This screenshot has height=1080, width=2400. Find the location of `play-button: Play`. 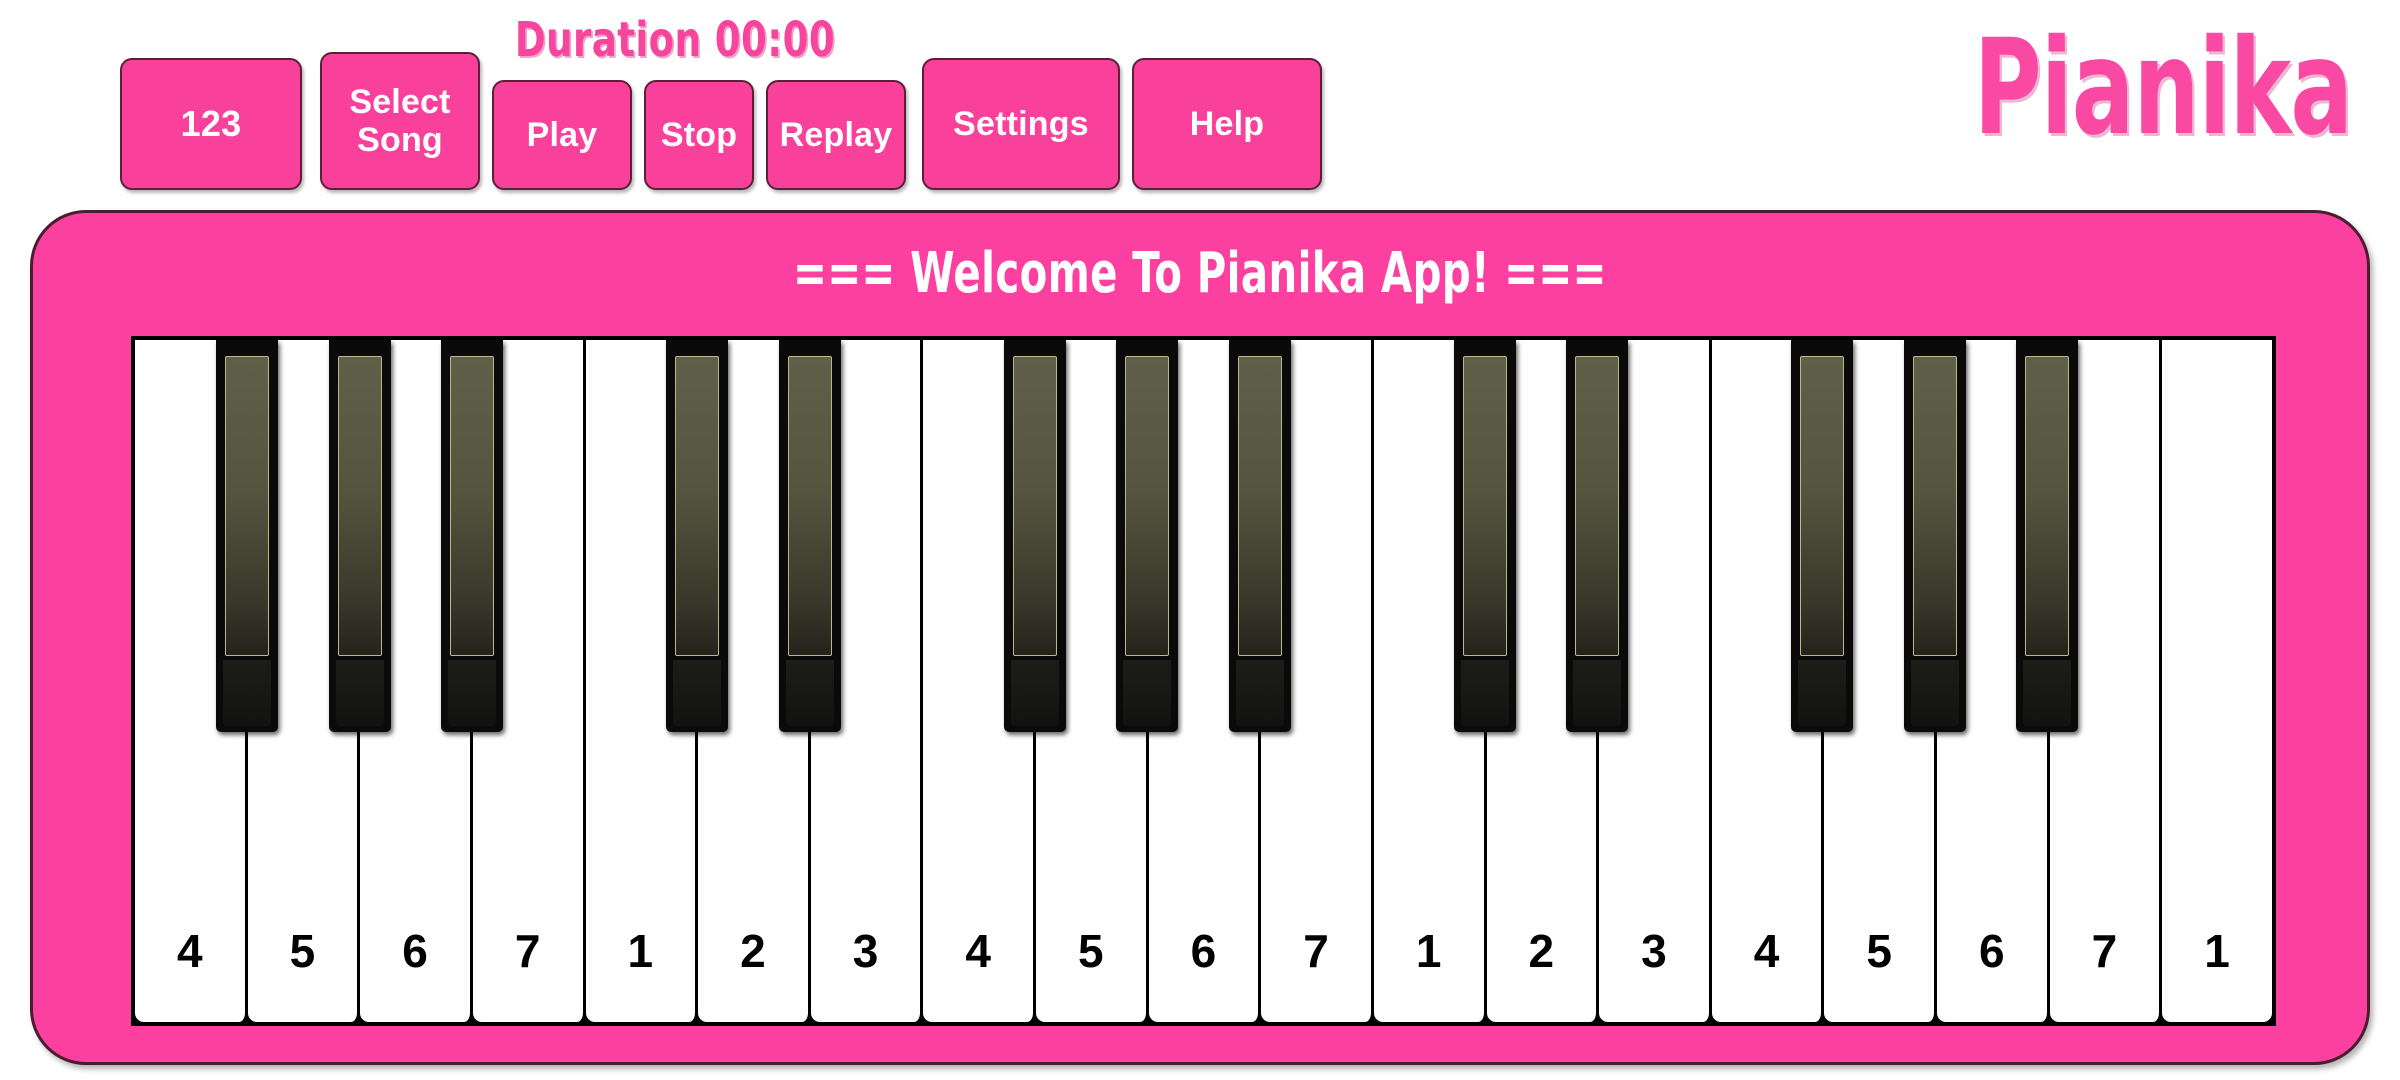

play-button: Play is located at coordinates (562, 135).